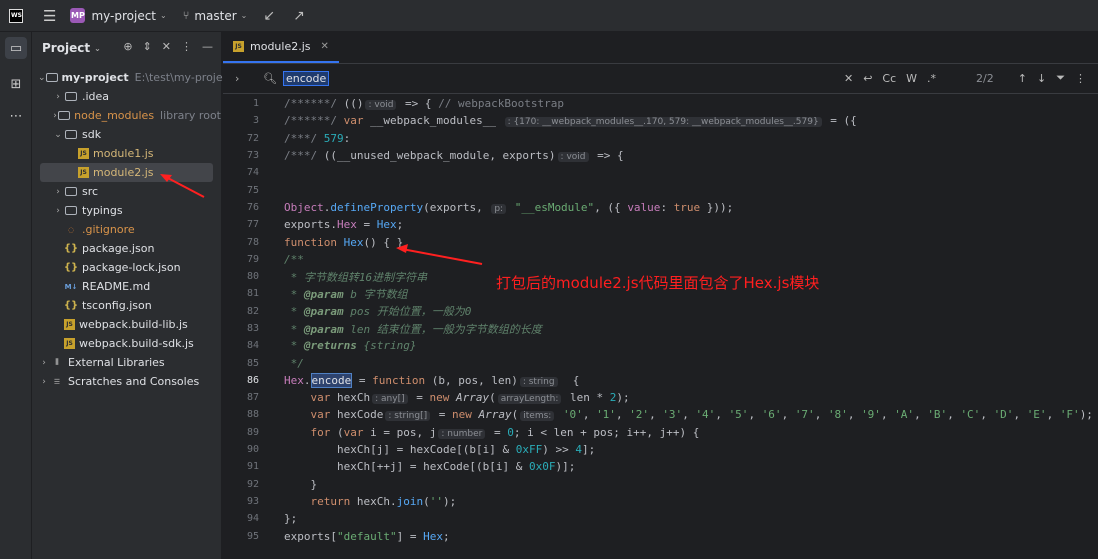 The width and height of the screenshot is (1098, 559). What do you see at coordinates (660, 466) in the screenshot?
I see `code-line: 91 hexCh[++j] = hexCode[(b[i] & 0x0F)];` at bounding box center [660, 466].